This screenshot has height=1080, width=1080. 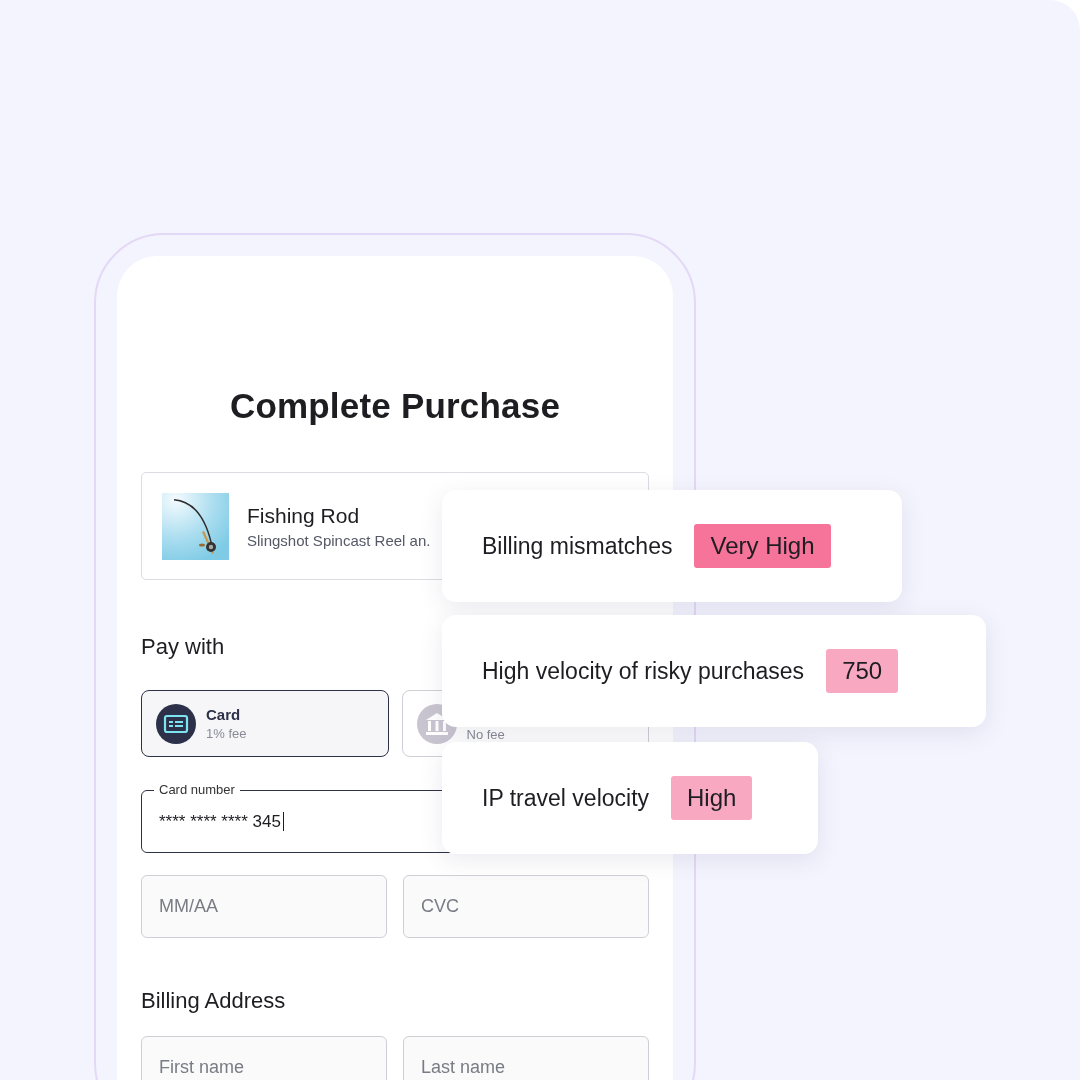 What do you see at coordinates (577, 546) in the screenshot?
I see `risk-label: Billing mismatches` at bounding box center [577, 546].